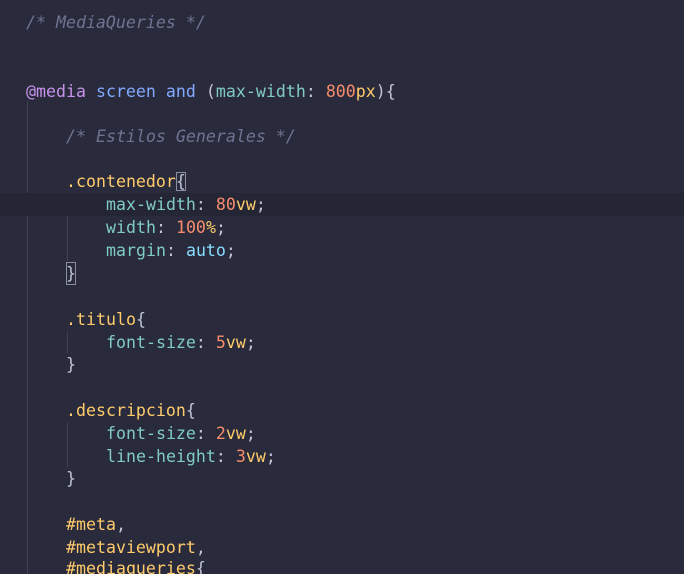 The height and width of the screenshot is (574, 684). I want to click on selector-line-metaviewport: #metaviewport,, so click(136, 547).